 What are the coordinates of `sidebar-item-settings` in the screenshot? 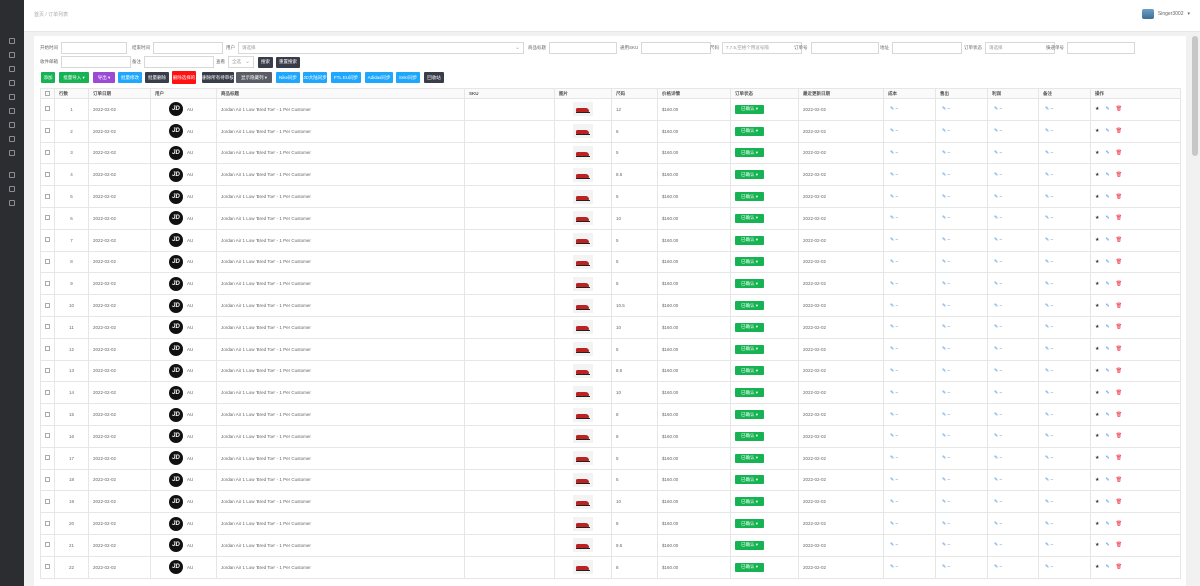 It's located at (12, 83).